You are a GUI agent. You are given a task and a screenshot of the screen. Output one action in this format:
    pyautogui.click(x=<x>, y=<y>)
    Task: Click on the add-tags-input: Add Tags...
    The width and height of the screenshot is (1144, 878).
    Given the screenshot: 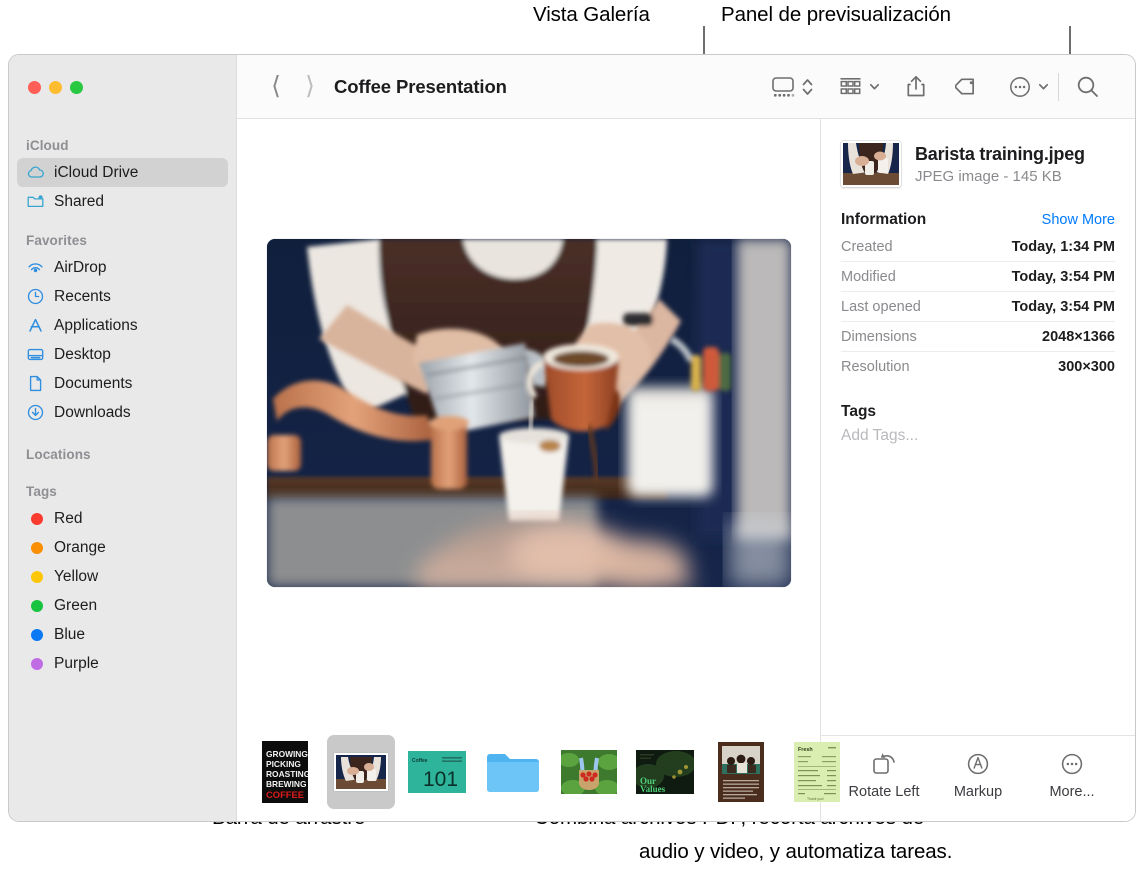 What is the action you would take?
    pyautogui.click(x=978, y=436)
    